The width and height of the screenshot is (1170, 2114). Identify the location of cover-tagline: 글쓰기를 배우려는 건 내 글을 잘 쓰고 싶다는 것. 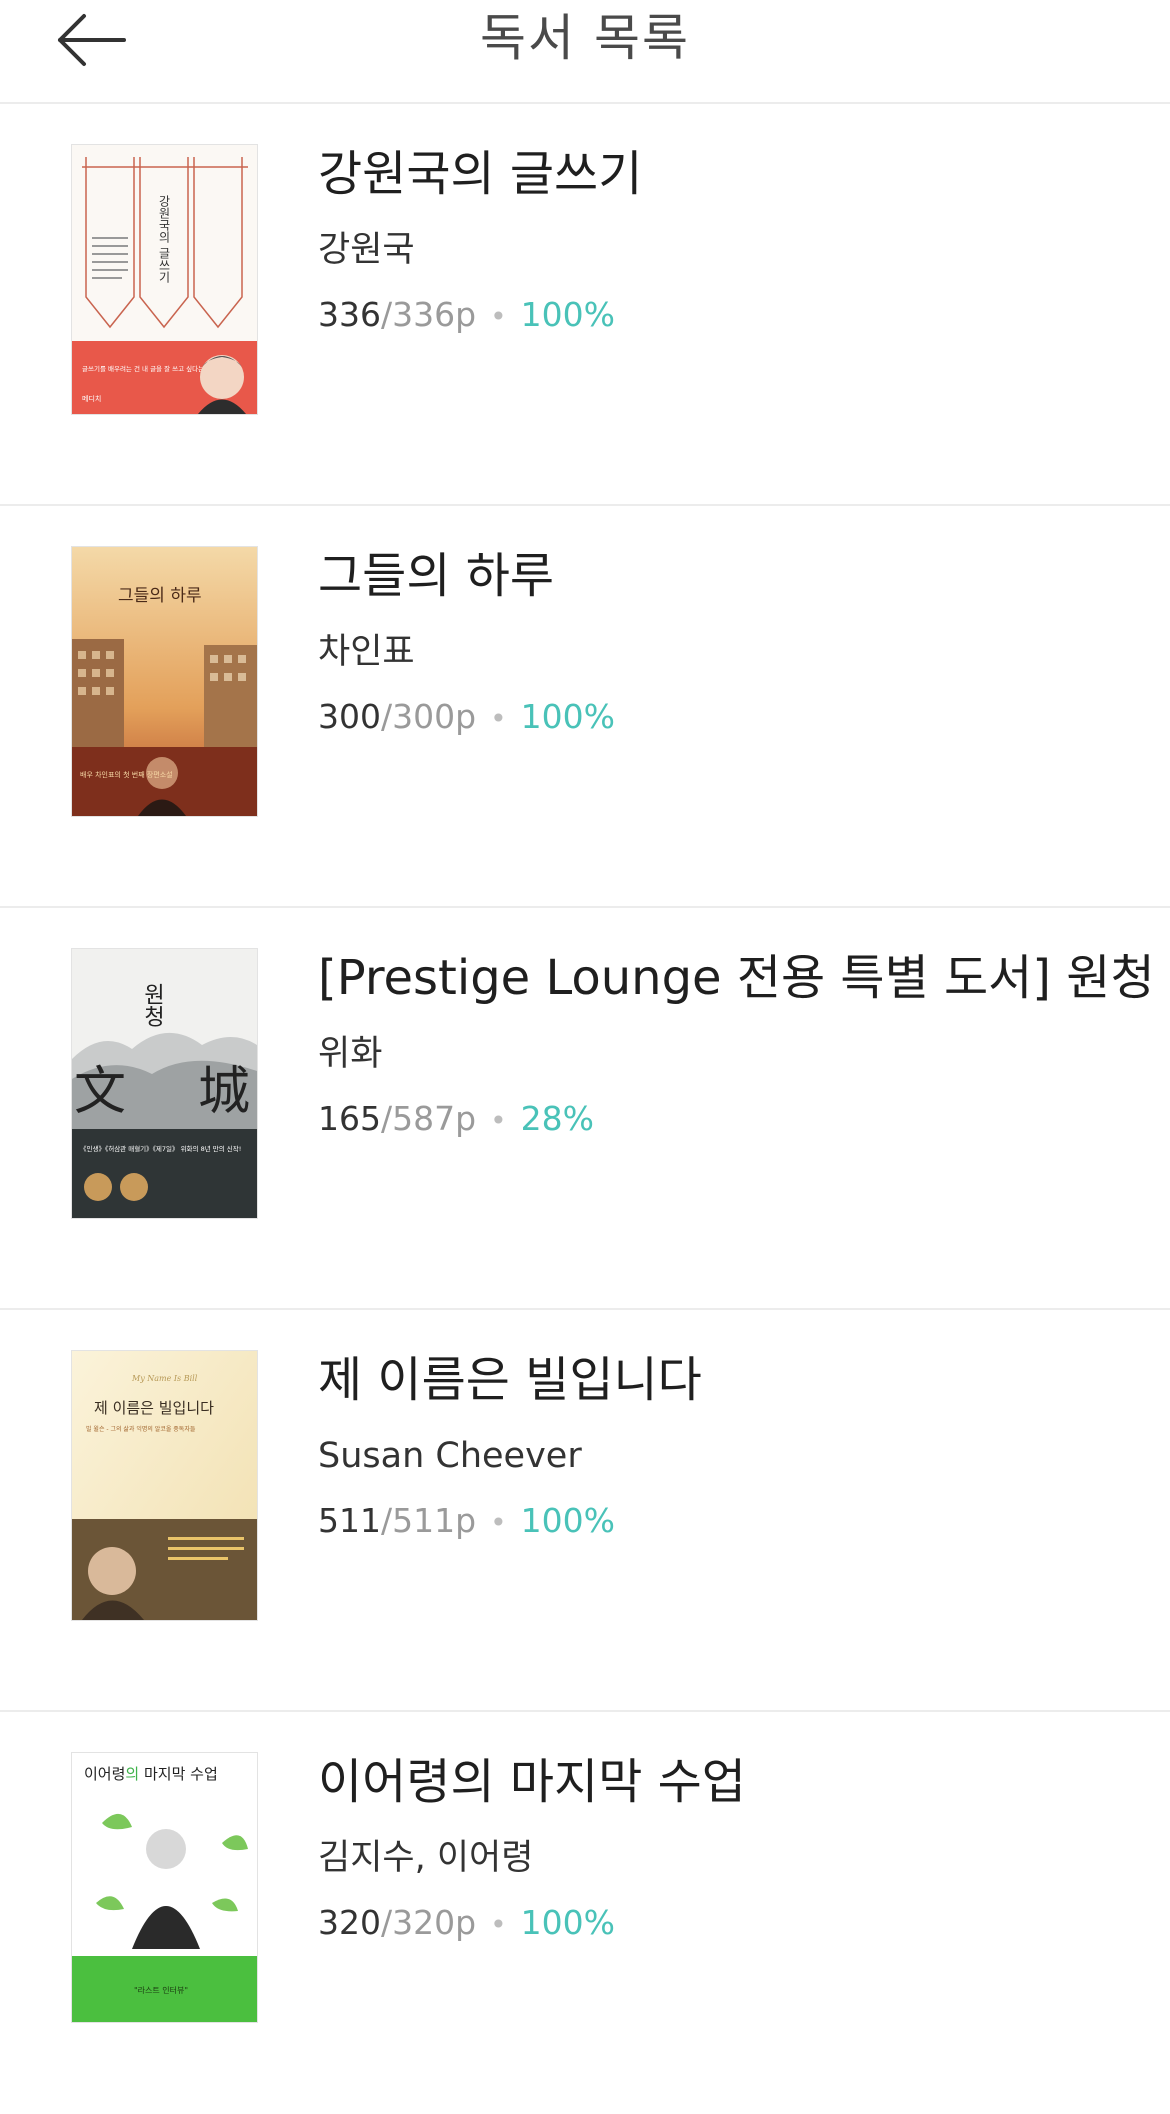
(147, 368).